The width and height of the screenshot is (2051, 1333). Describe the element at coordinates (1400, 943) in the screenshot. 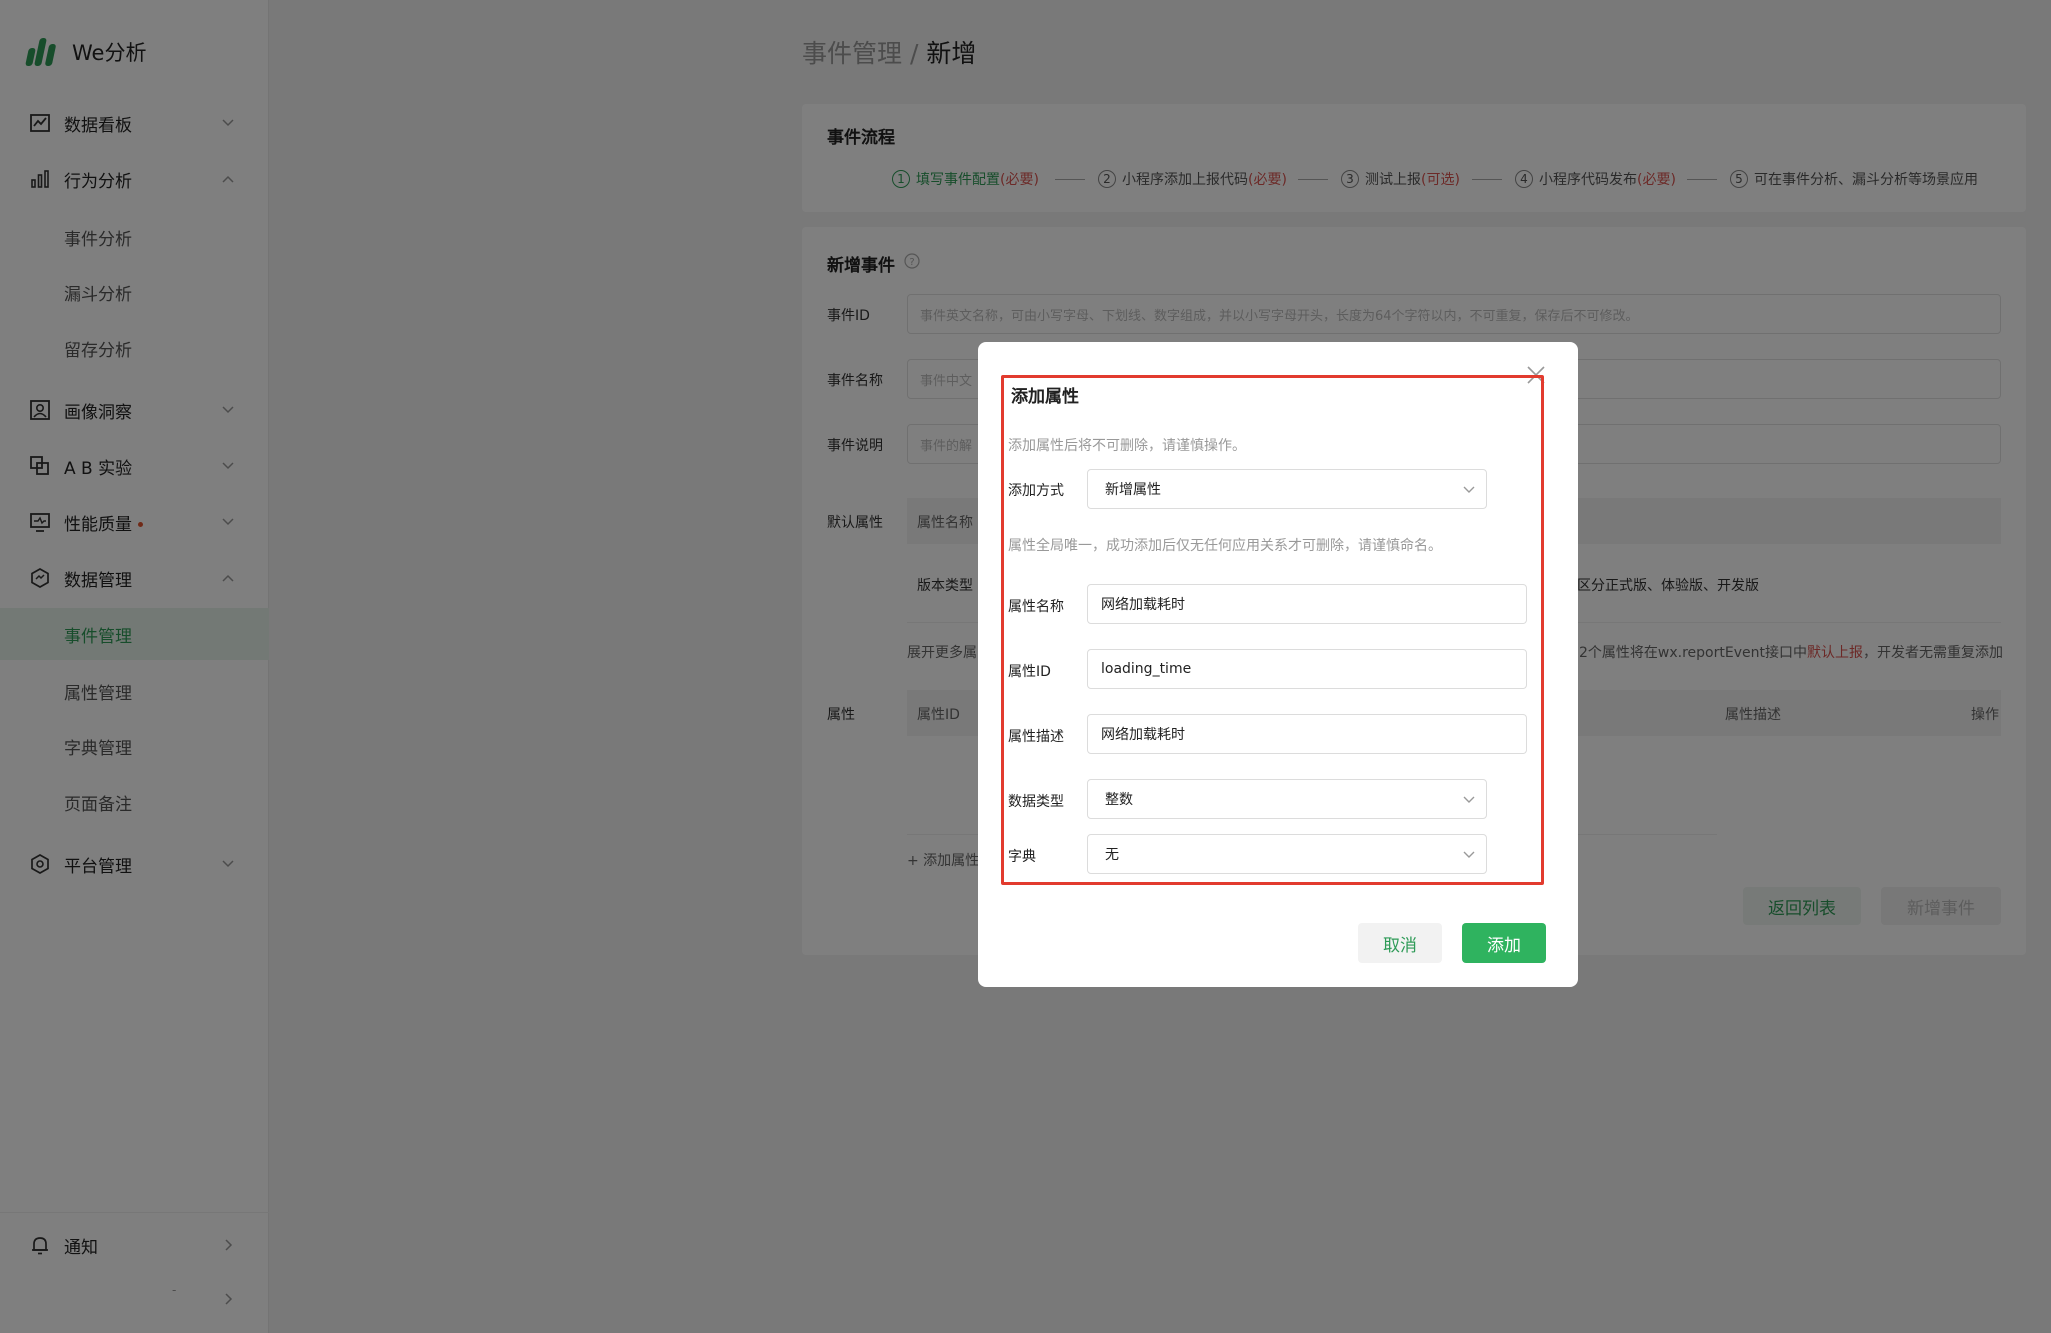

I see `cancel-button: 取消` at that location.